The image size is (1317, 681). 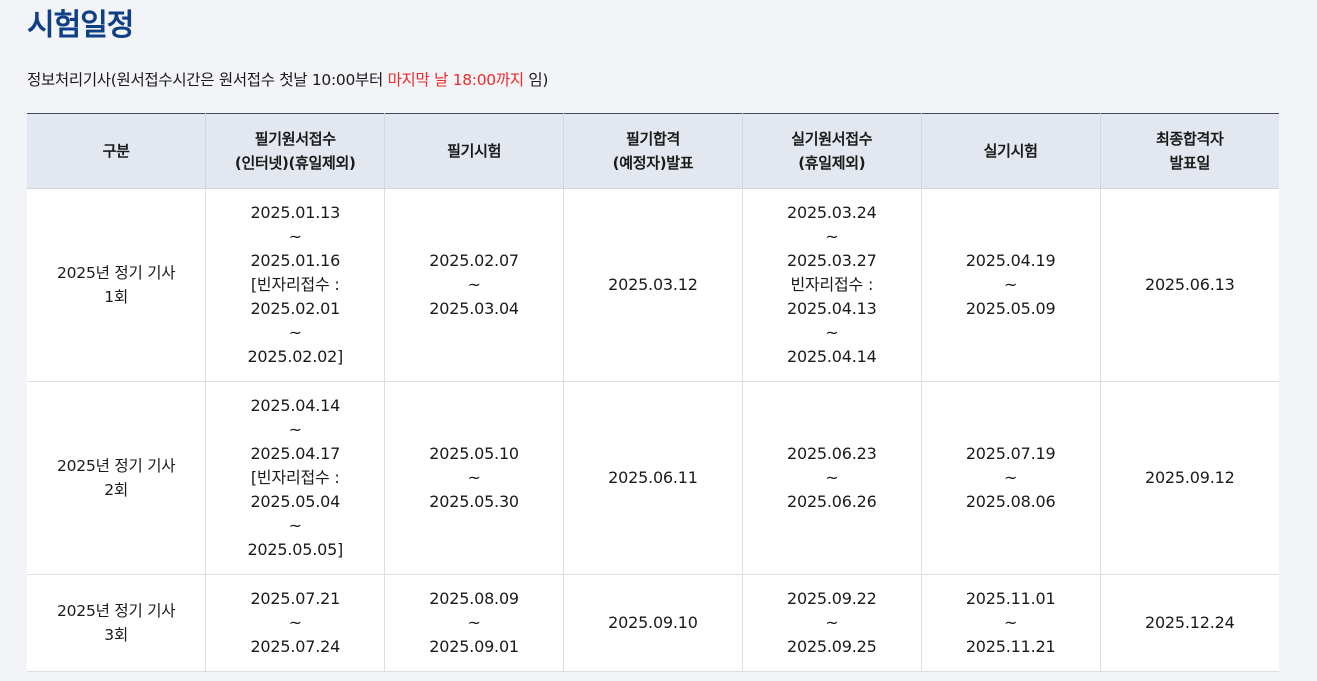 What do you see at coordinates (474, 151) in the screenshot?
I see `header-written-exam: 필기시험` at bounding box center [474, 151].